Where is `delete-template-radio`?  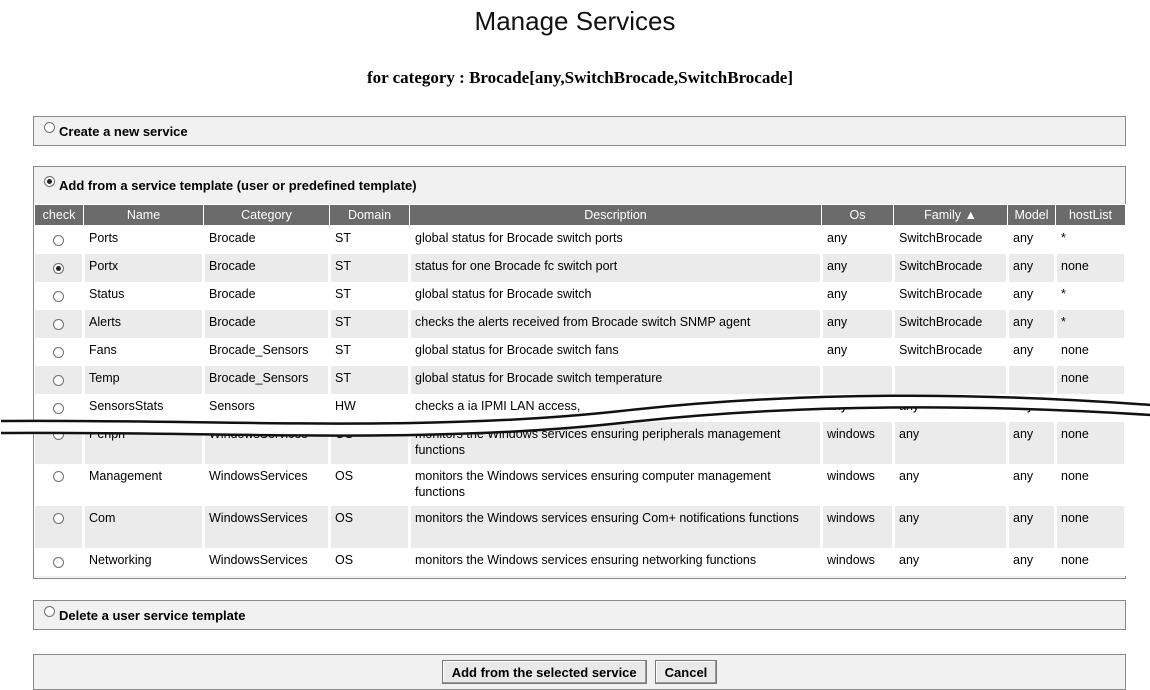 delete-template-radio is located at coordinates (49, 611).